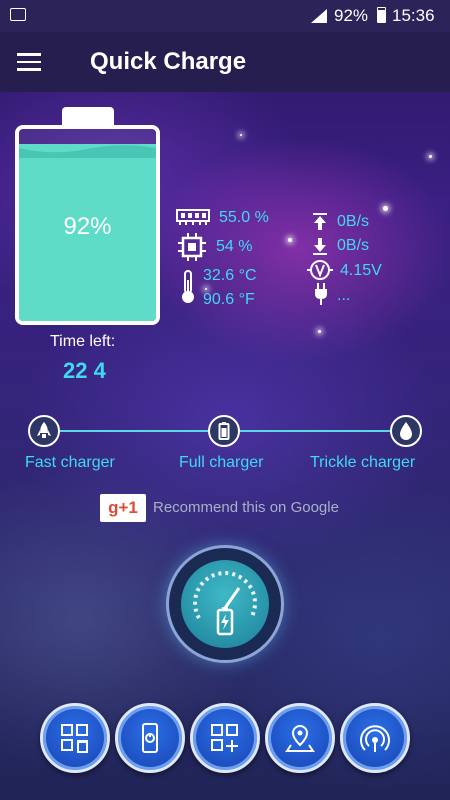 The width and height of the screenshot is (450, 800). I want to click on wireless-signal-icon, so click(375, 738).